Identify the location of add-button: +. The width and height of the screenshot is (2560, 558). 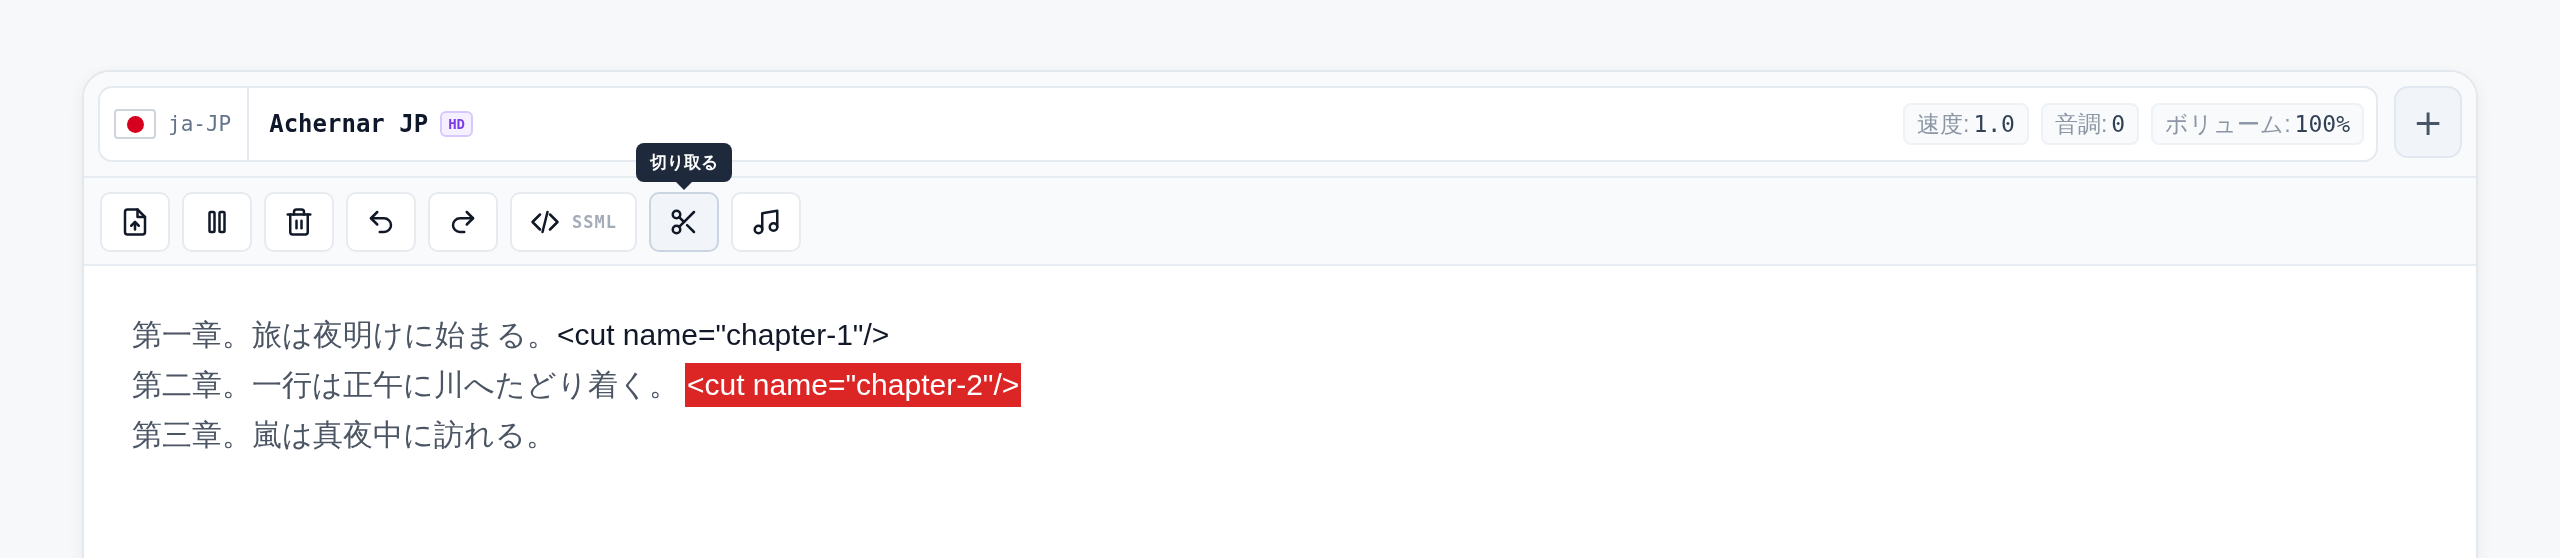
(2428, 122).